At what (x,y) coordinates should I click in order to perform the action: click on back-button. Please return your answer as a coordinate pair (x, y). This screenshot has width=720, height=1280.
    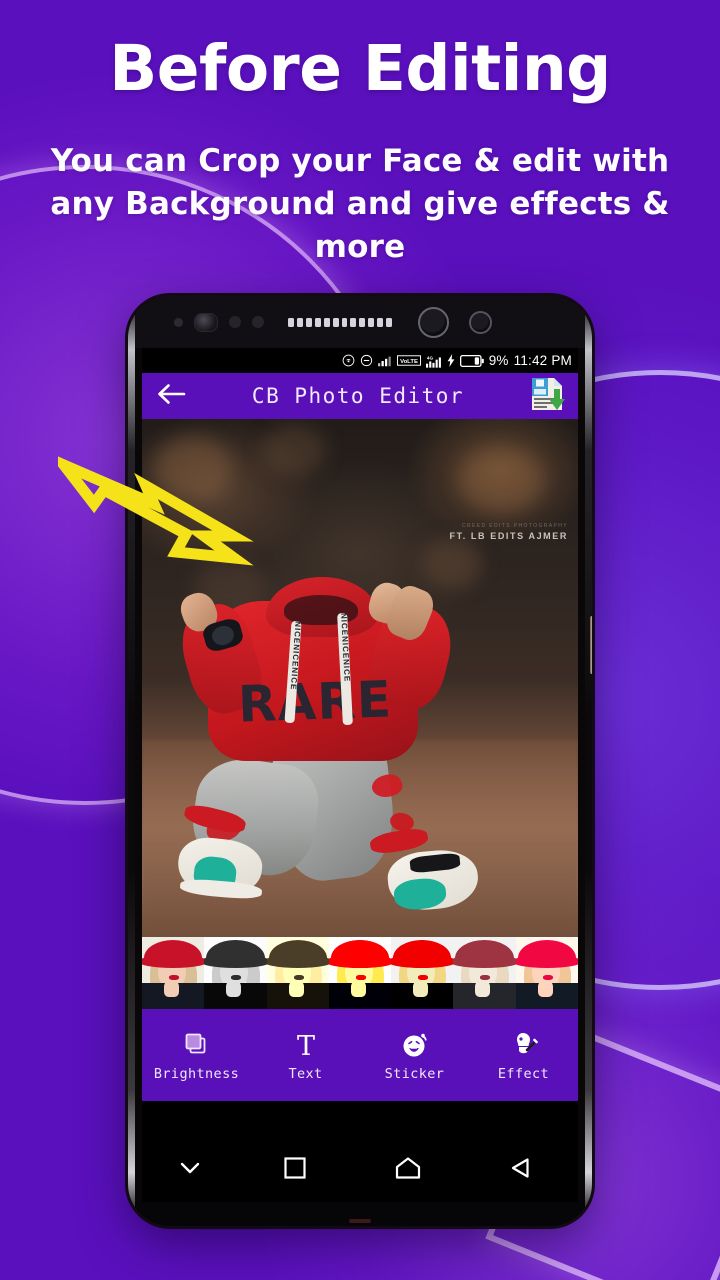
    Looking at the image, I should click on (171, 396).